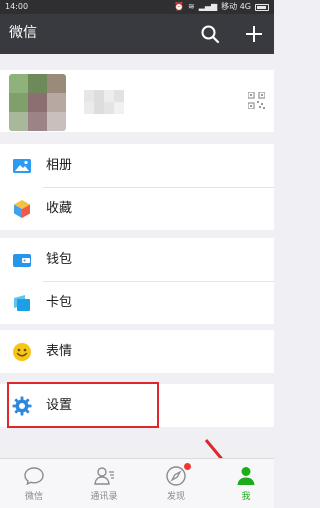 The height and width of the screenshot is (508, 320). I want to click on battery-icon, so click(262, 7).